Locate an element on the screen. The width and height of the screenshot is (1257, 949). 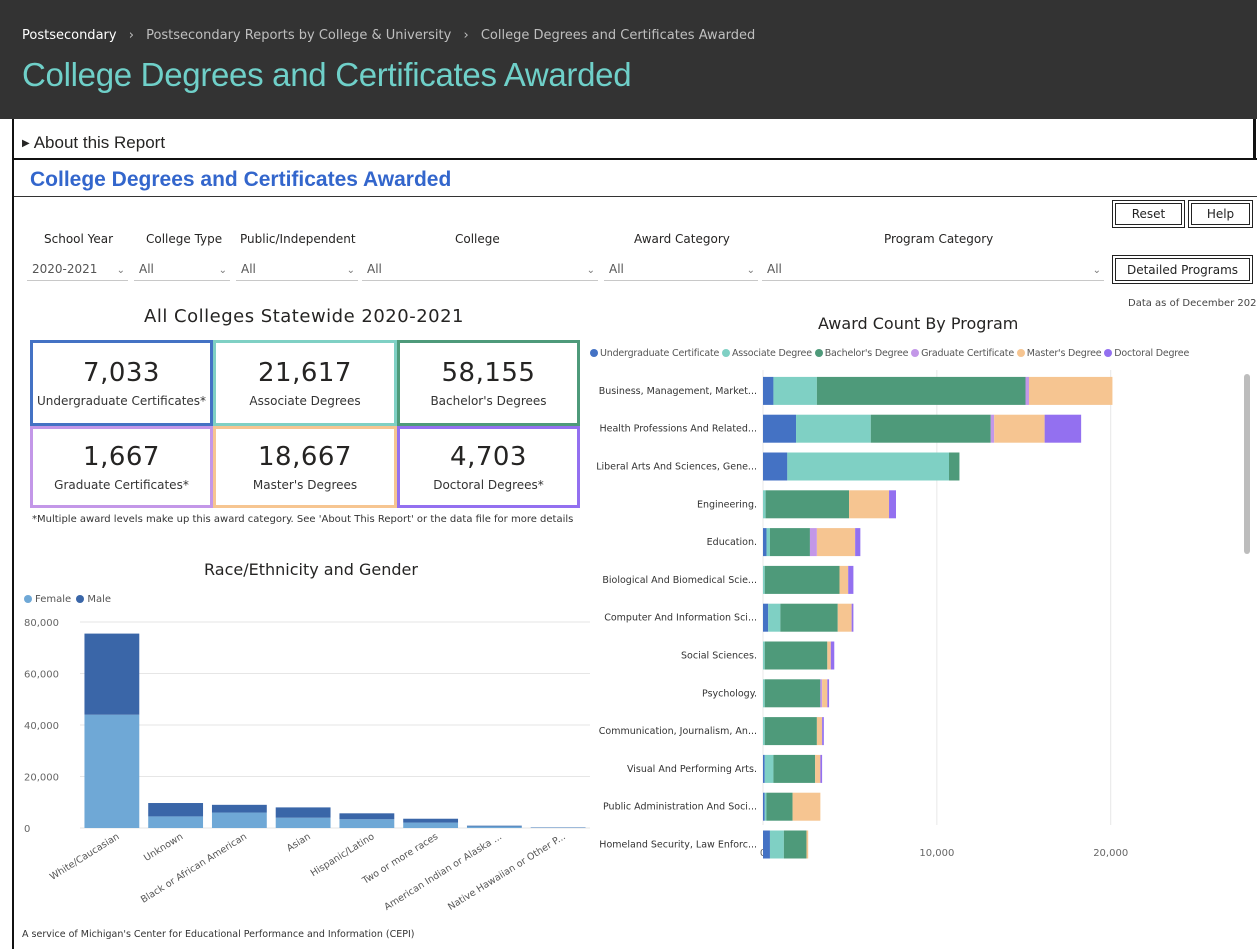
legend-graduate-certificate: Graduate Certificate is located at coordinates (967, 353).